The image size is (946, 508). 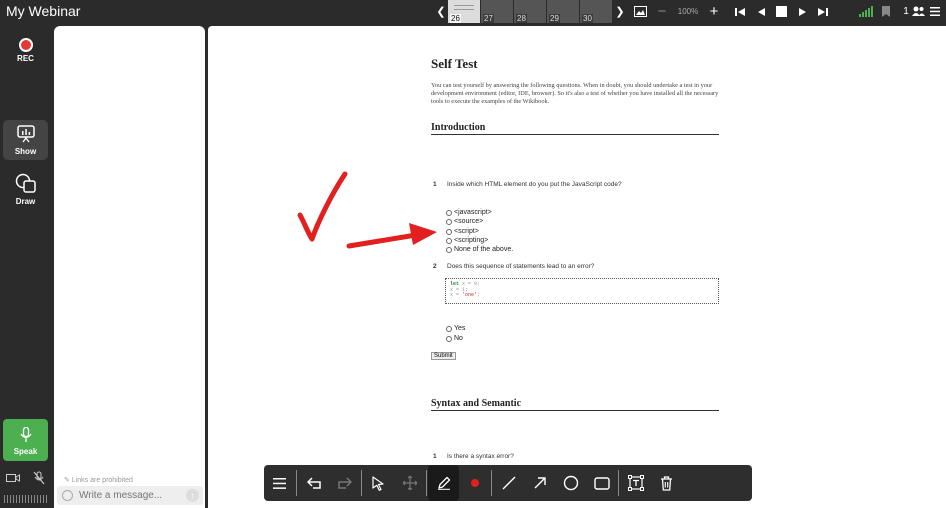 What do you see at coordinates (918, 12) in the screenshot?
I see `users-icon` at bounding box center [918, 12].